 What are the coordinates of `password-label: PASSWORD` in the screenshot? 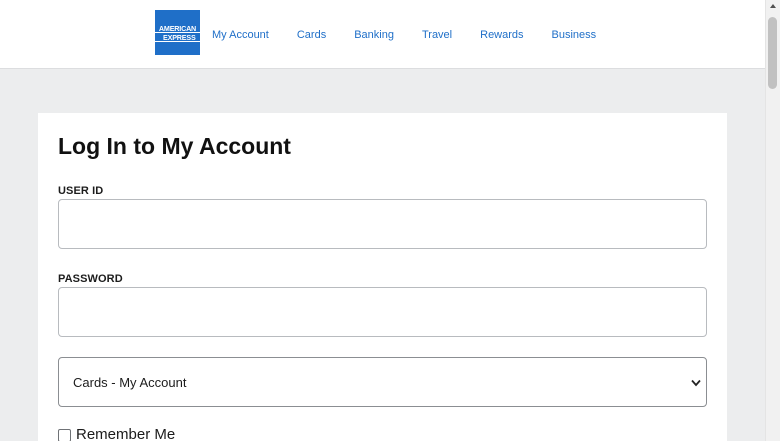 It's located at (90, 279).